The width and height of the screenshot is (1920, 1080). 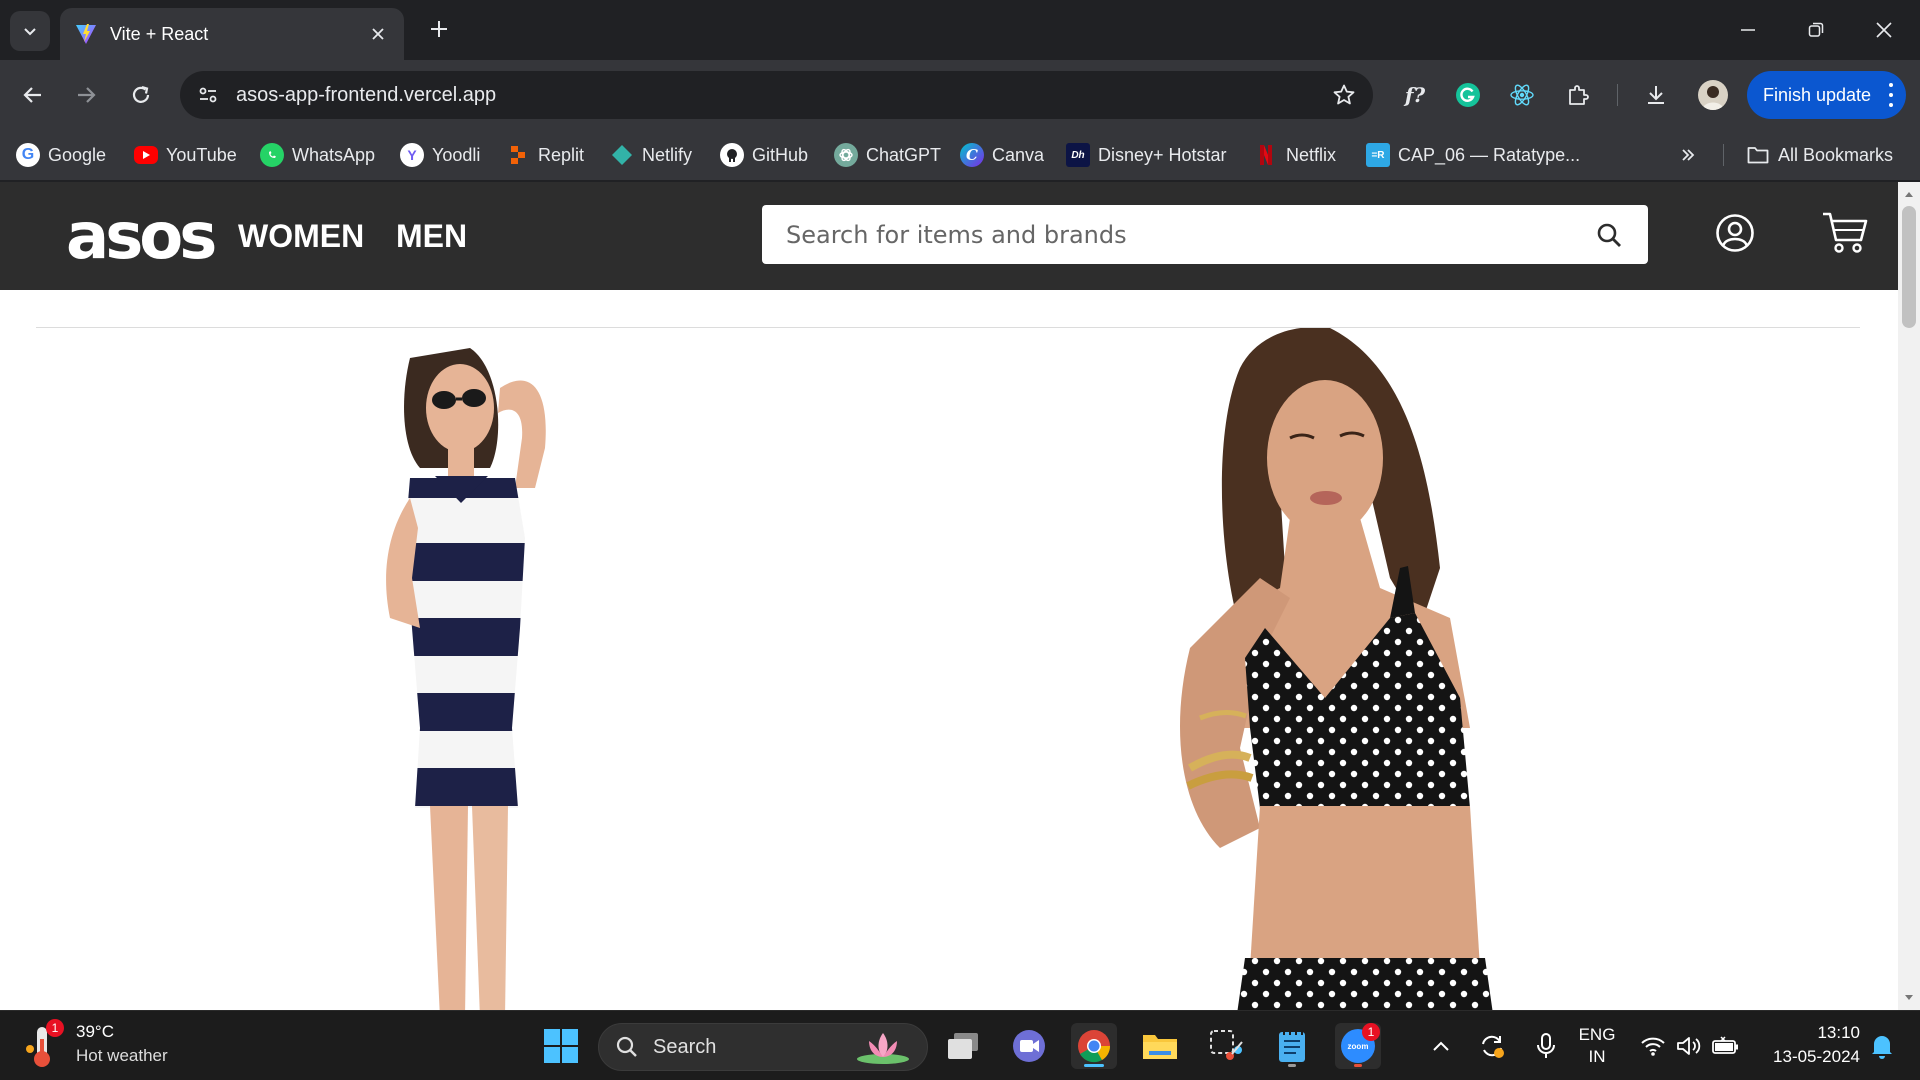 I want to click on bookmark-yoodli: Y Yoodli, so click(x=440, y=155).